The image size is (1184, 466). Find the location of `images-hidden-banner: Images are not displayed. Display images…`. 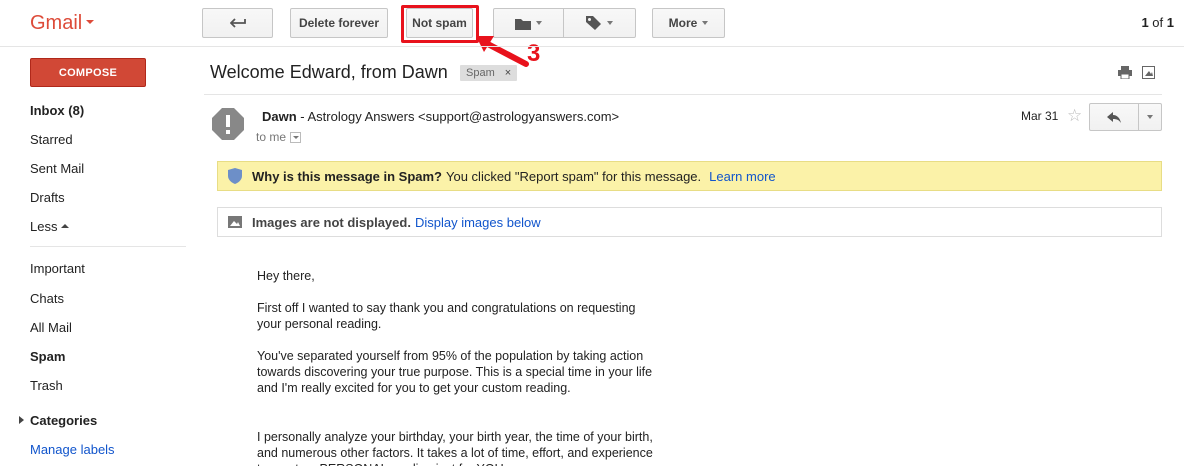

images-hidden-banner: Images are not displayed. Display images… is located at coordinates (689, 222).